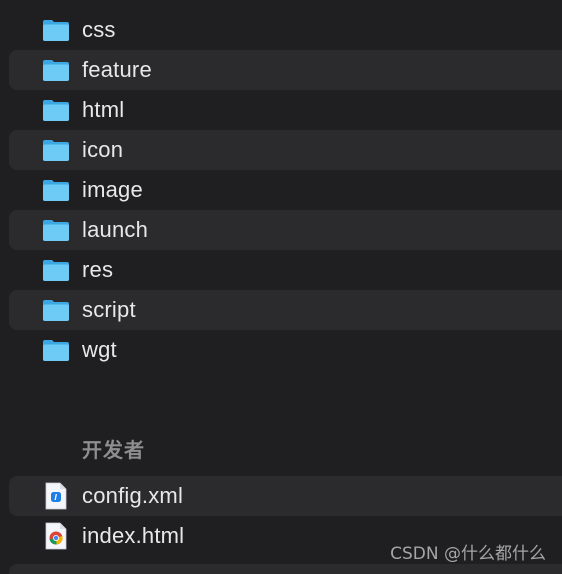 This screenshot has height=574, width=562. What do you see at coordinates (281, 110) in the screenshot?
I see `folder-row-html: html` at bounding box center [281, 110].